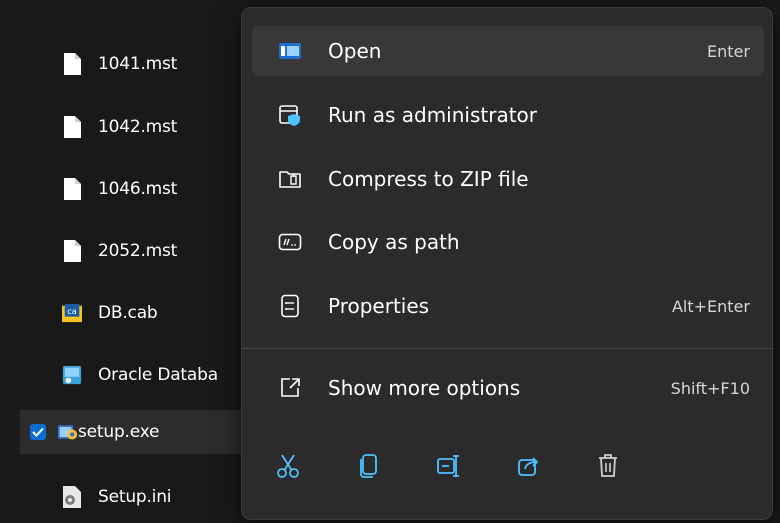 The height and width of the screenshot is (523, 780). What do you see at coordinates (290, 115) in the screenshot?
I see `shield-window-icon` at bounding box center [290, 115].